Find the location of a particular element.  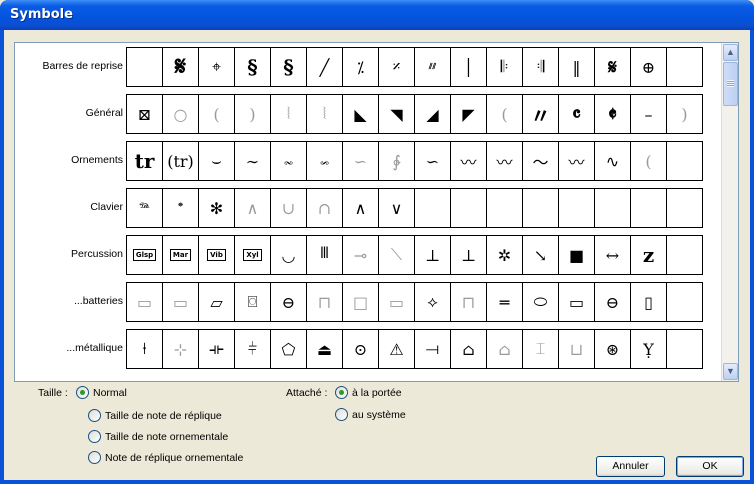

size-option-normal: Normal is located at coordinates (101, 392).